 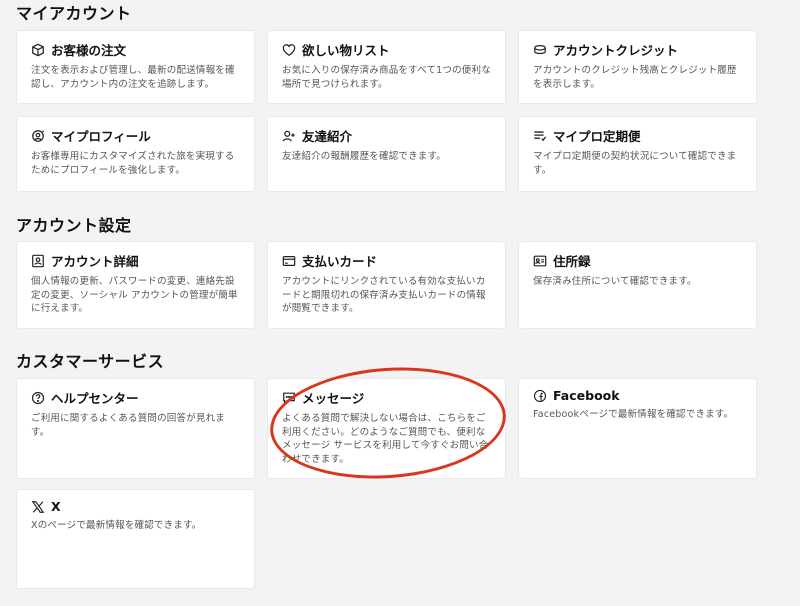 I want to click on card-title: マイプロ定期便, so click(x=597, y=136).